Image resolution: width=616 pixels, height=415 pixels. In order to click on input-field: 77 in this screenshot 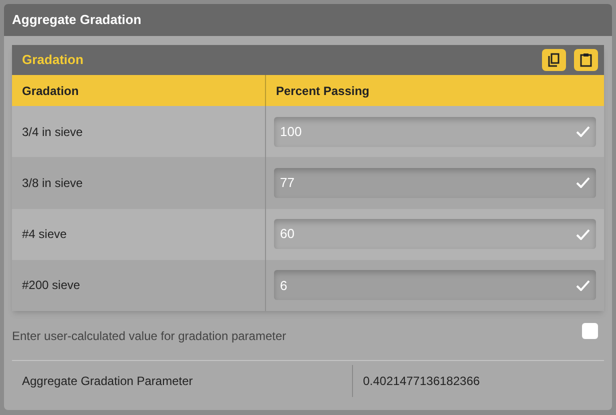, I will do `click(435, 183)`.